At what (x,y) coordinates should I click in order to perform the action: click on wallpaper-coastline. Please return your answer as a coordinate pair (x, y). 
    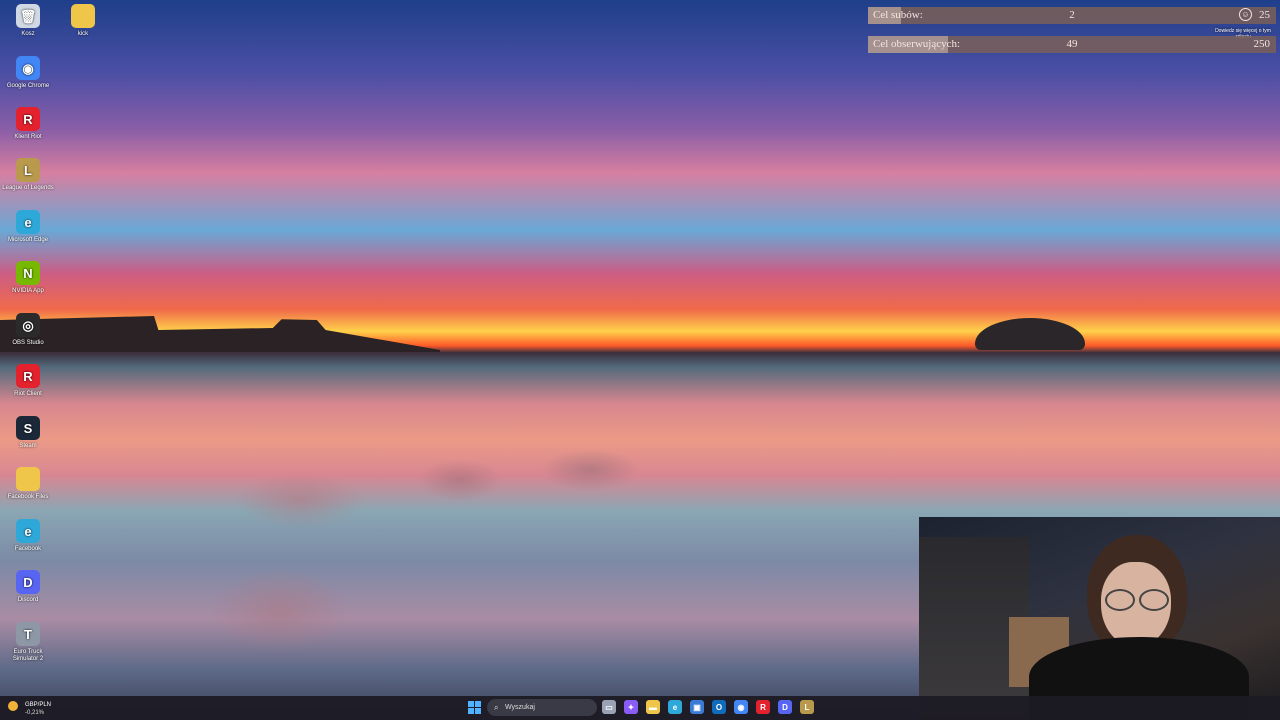
    Looking at the image, I should click on (220, 334).